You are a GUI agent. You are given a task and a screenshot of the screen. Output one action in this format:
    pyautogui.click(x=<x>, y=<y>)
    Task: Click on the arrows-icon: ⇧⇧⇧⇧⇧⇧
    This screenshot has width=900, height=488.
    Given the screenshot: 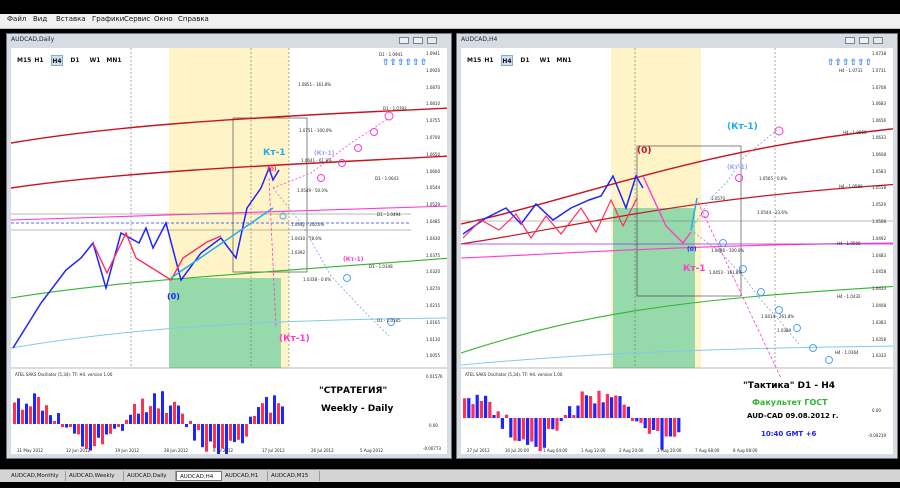 What is the action you would take?
    pyautogui.click(x=850, y=63)
    